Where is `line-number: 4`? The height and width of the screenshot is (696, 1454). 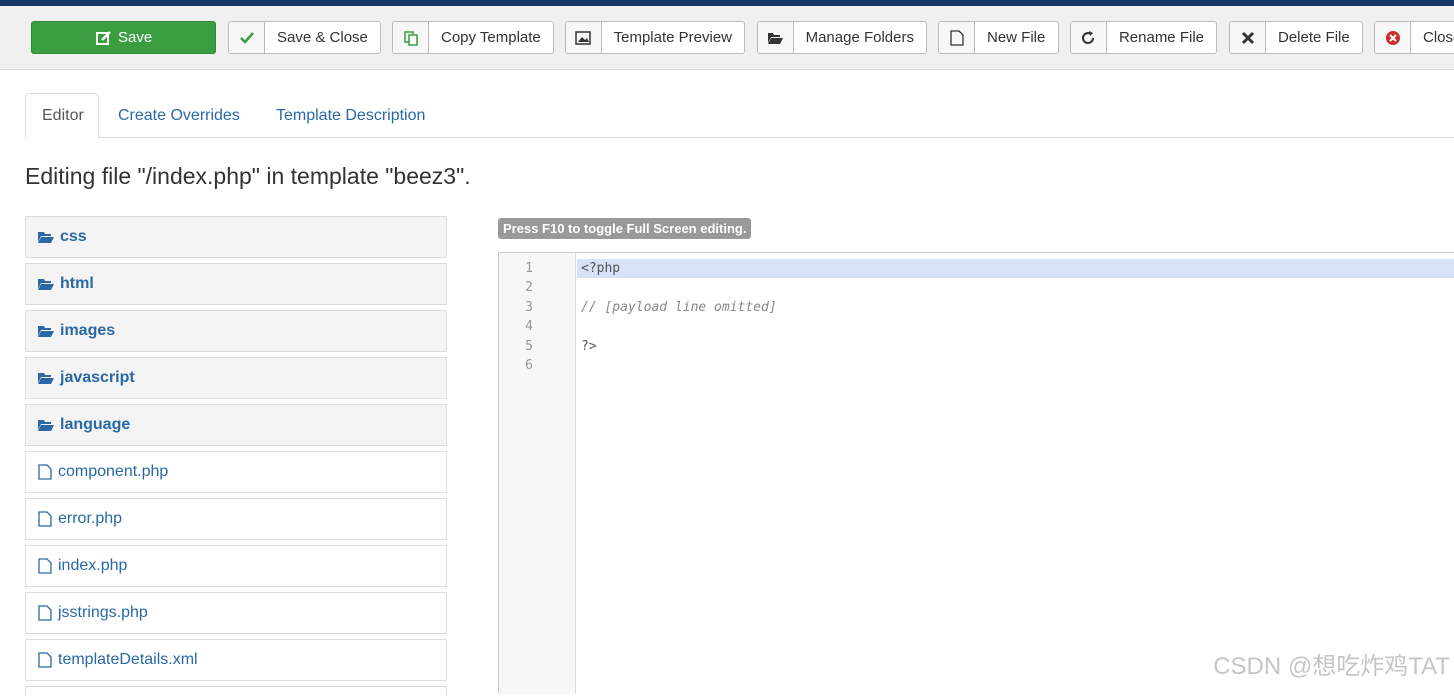
line-number: 4 is located at coordinates (516, 326).